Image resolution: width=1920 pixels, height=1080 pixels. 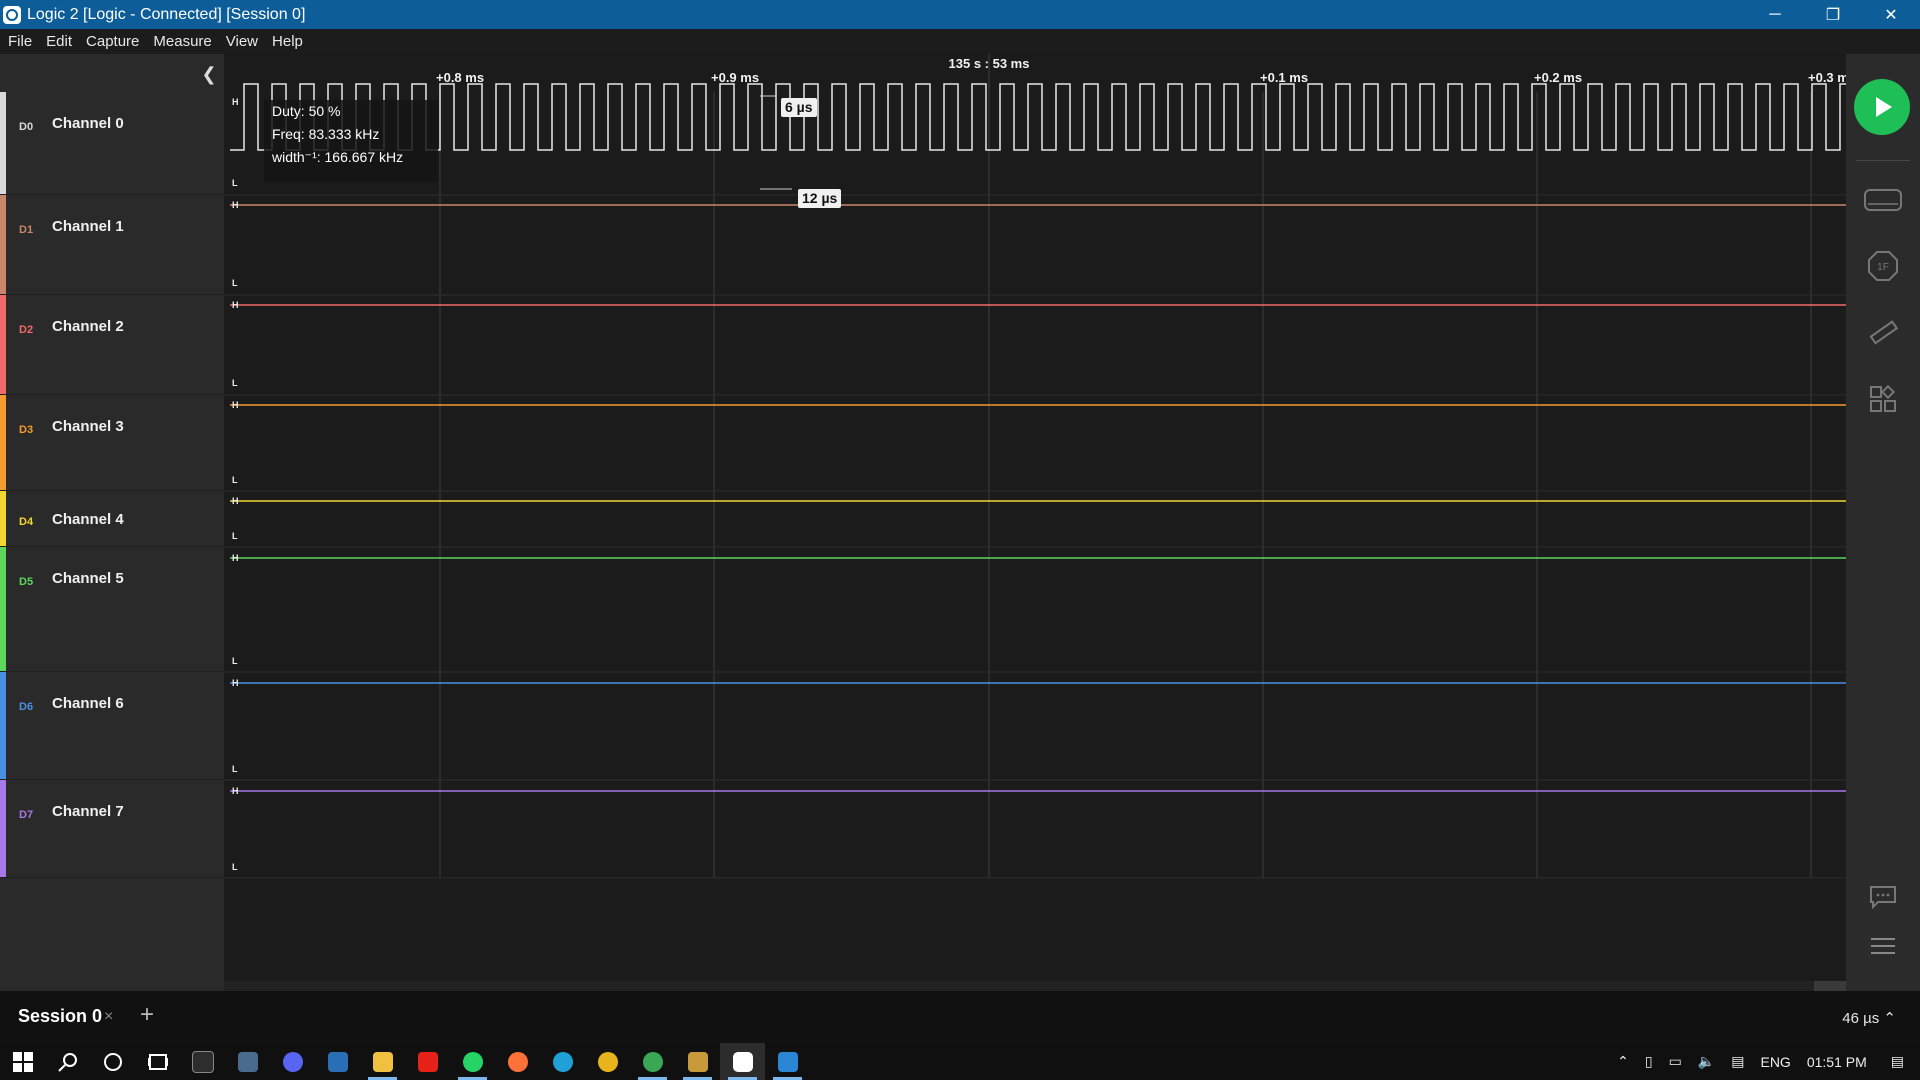 What do you see at coordinates (182, 41) in the screenshot?
I see `menu-measure: Measure` at bounding box center [182, 41].